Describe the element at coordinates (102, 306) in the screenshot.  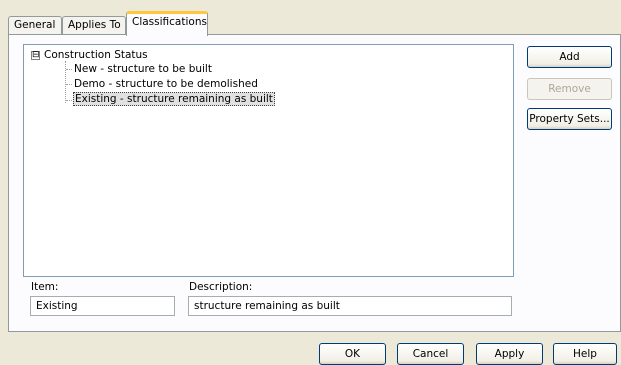
I see `item-field: Existing` at that location.